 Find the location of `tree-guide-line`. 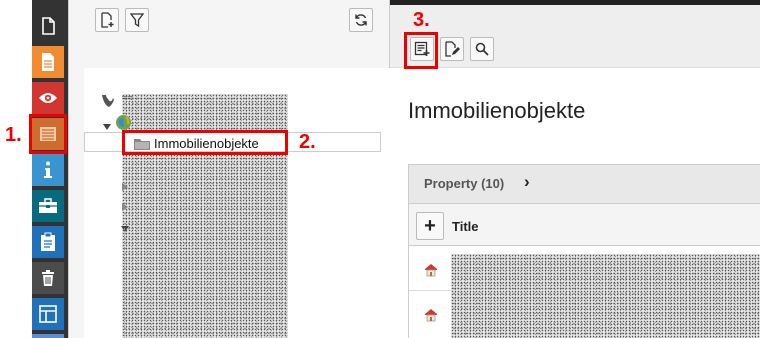

tree-guide-line is located at coordinates (124, 283).